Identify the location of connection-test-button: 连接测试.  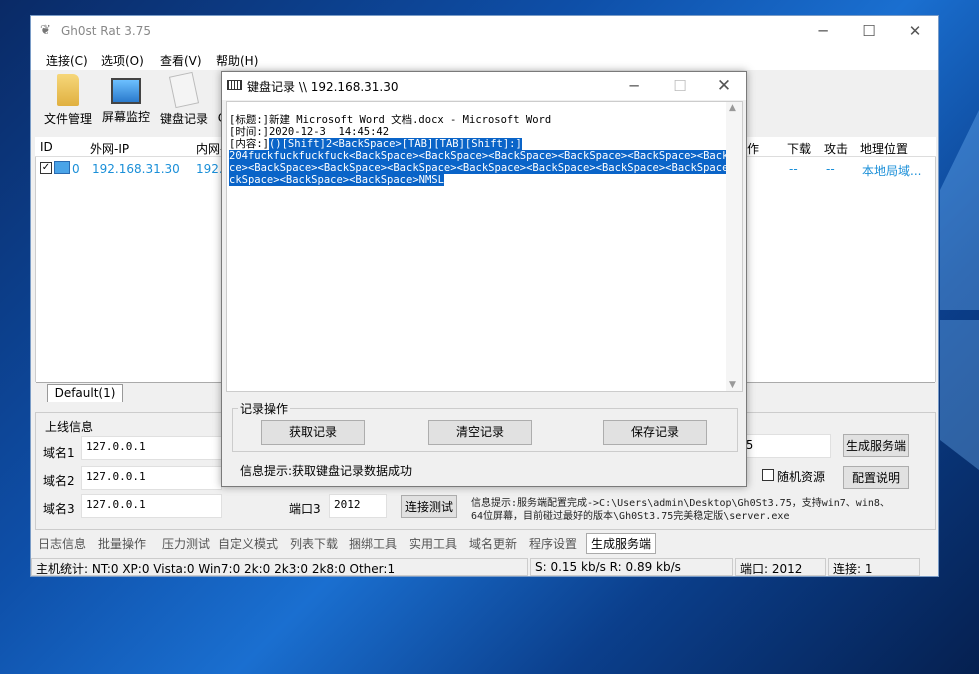
(429, 506).